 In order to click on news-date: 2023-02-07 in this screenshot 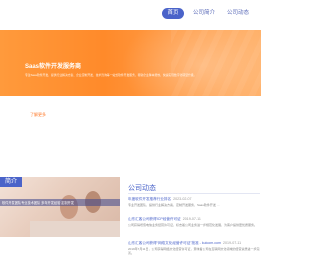, I will do `click(182, 199)`.